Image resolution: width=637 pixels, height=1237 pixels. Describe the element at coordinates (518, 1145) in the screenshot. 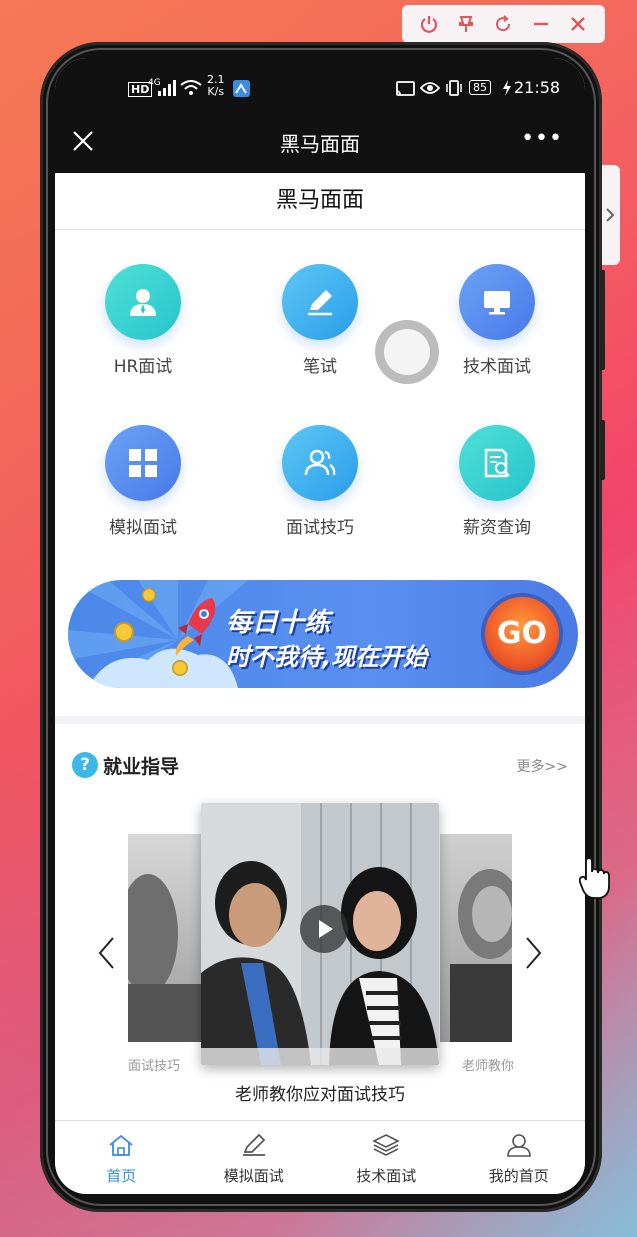

I see `user-icon` at that location.